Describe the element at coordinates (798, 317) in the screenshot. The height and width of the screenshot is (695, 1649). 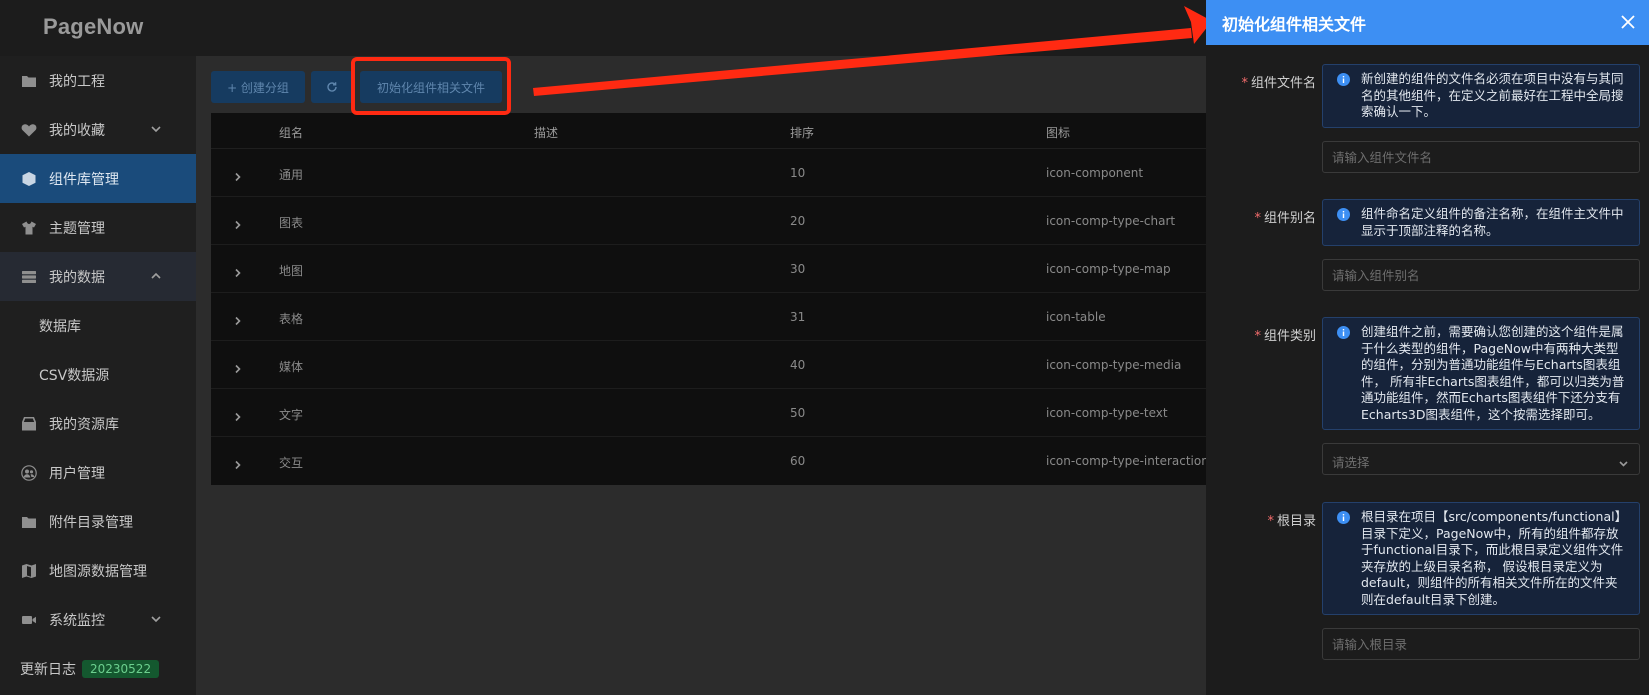
I see `cell-order: 31` at that location.